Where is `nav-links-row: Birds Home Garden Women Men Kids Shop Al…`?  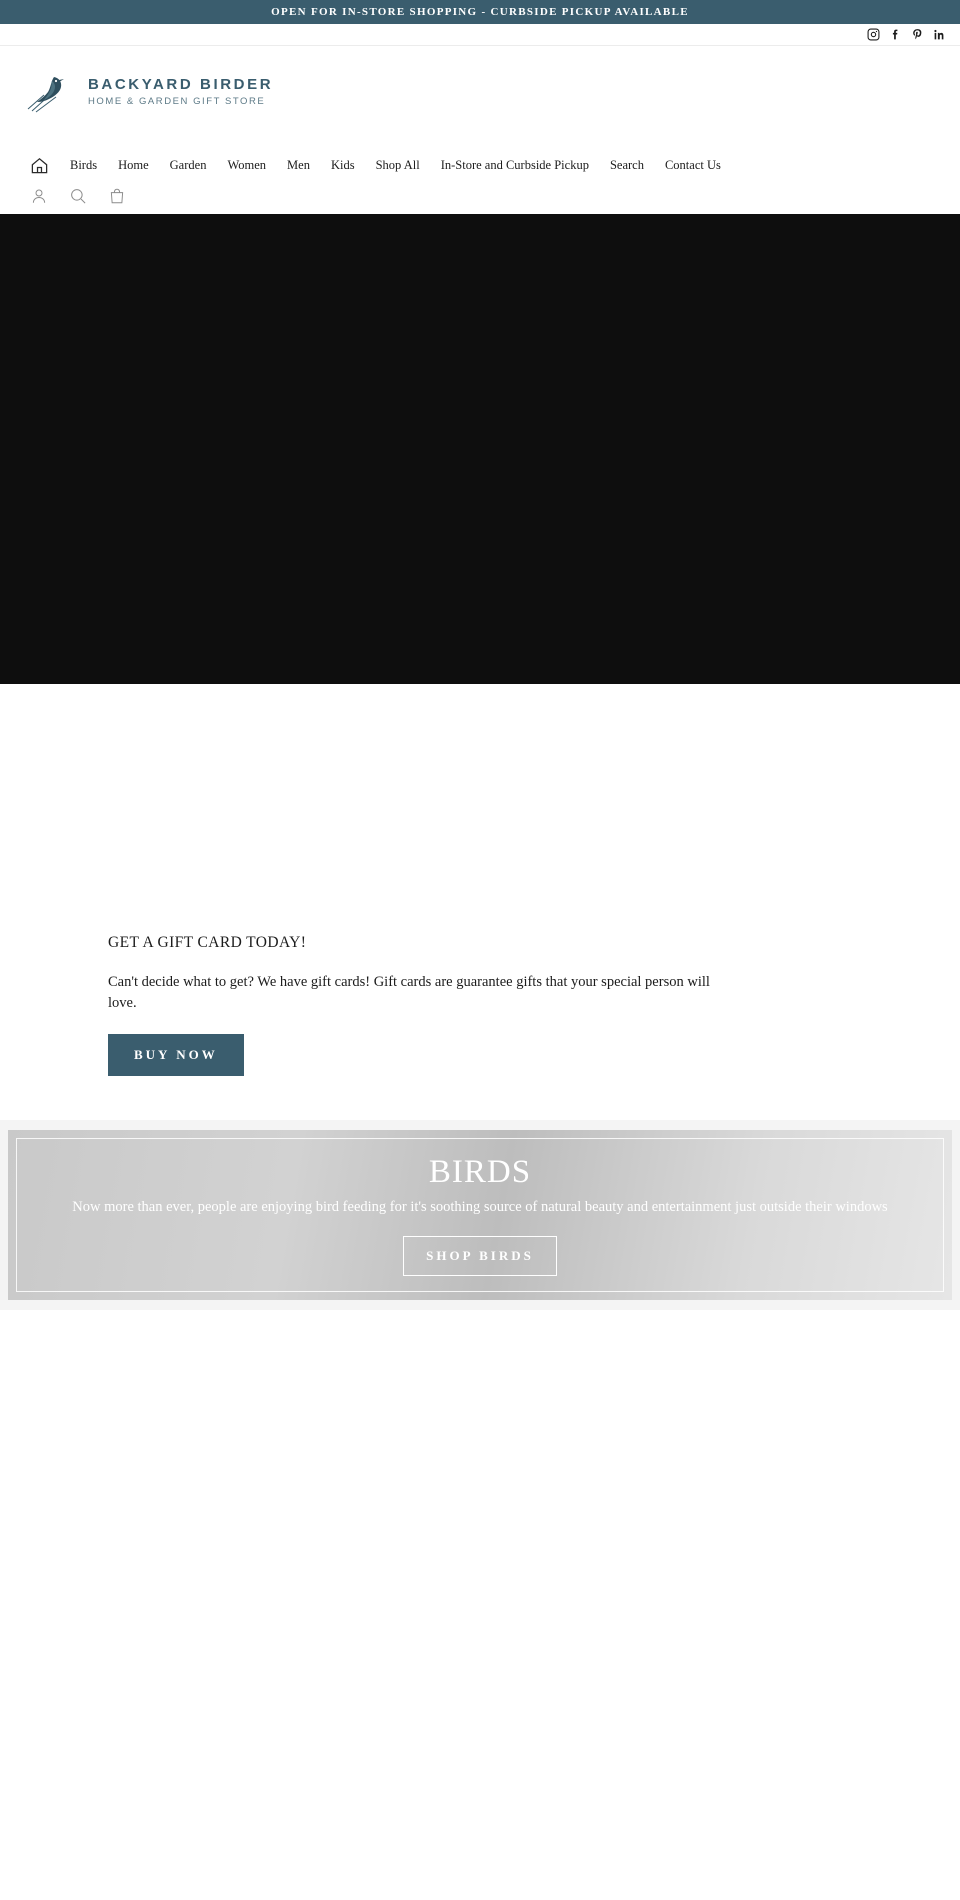 nav-links-row: Birds Home Garden Women Men Kids Shop Al… is located at coordinates (480, 165).